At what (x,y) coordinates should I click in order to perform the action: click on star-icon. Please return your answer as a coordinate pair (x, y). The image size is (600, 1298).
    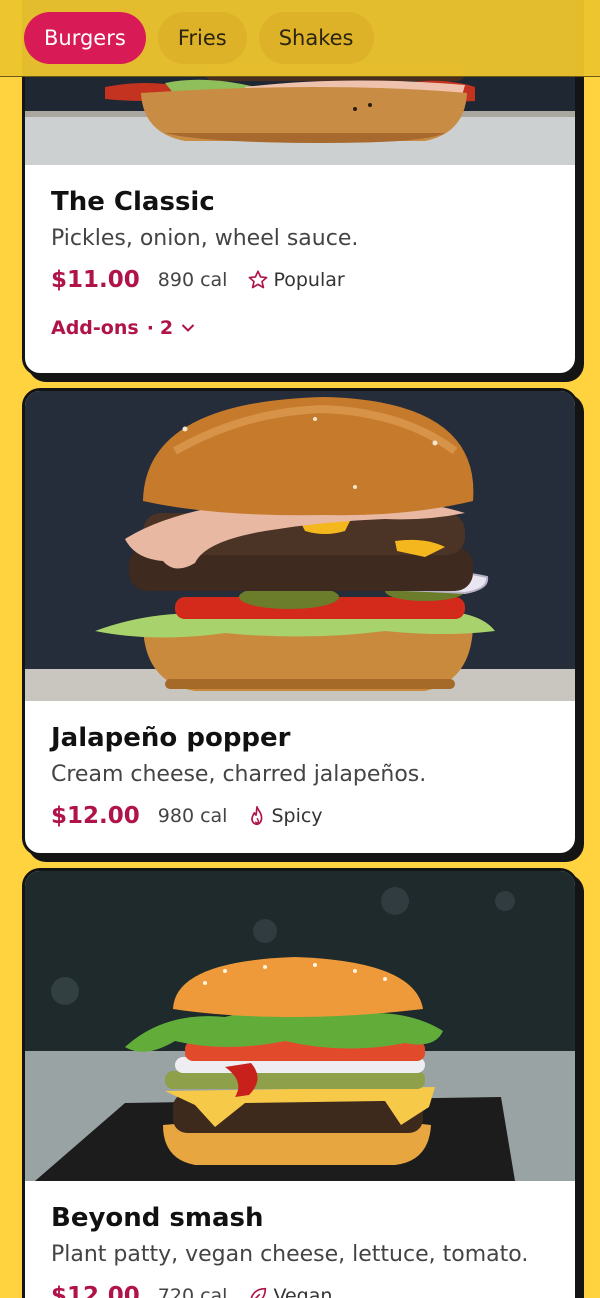
    Looking at the image, I should click on (258, 279).